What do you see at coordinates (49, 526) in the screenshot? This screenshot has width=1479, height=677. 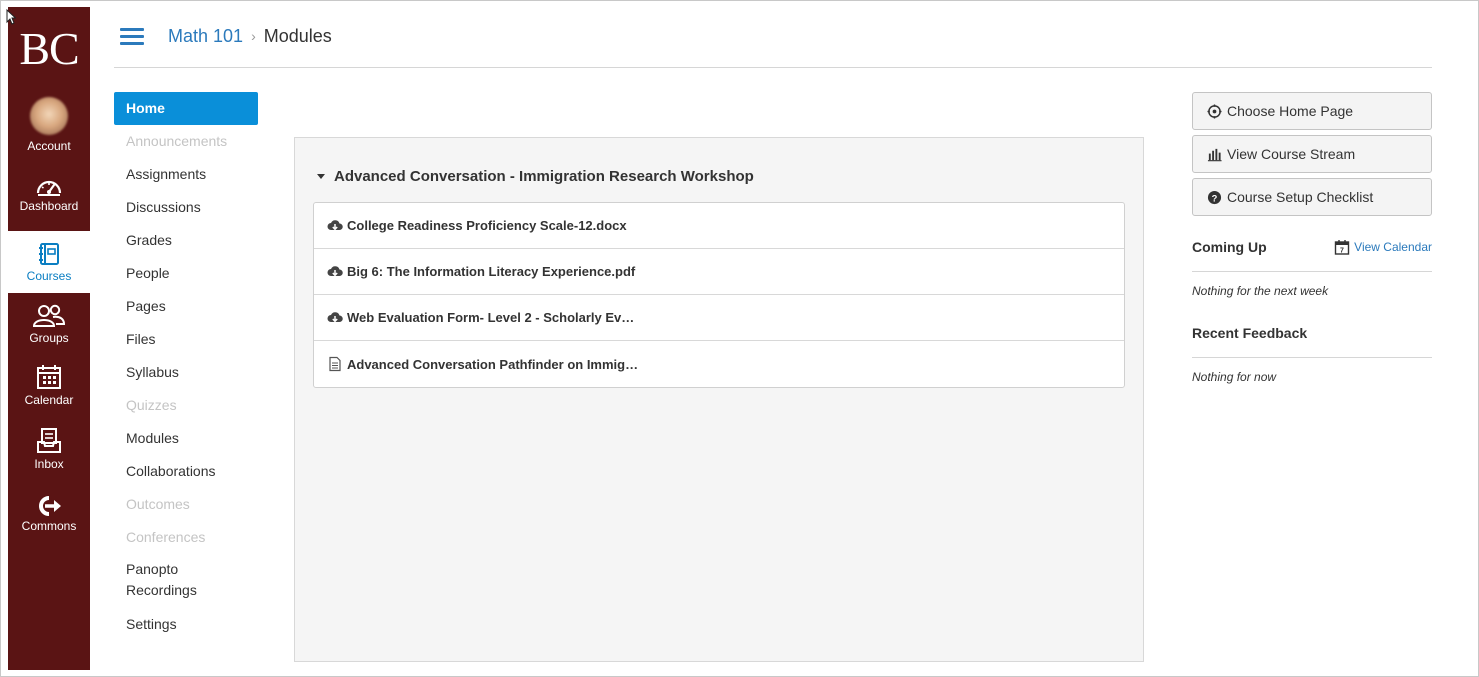 I see `global-nav-label: Commons` at bounding box center [49, 526].